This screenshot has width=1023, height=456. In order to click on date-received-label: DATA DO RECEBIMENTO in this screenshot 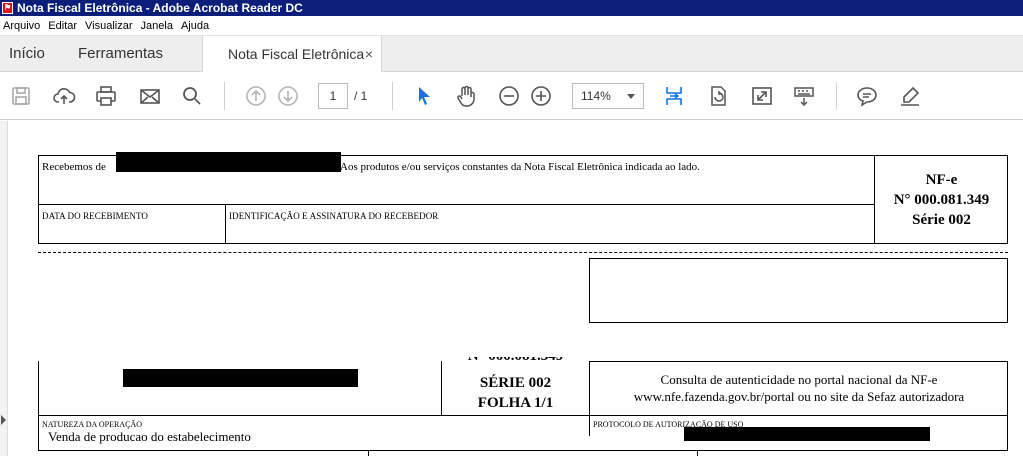, I will do `click(95, 216)`.